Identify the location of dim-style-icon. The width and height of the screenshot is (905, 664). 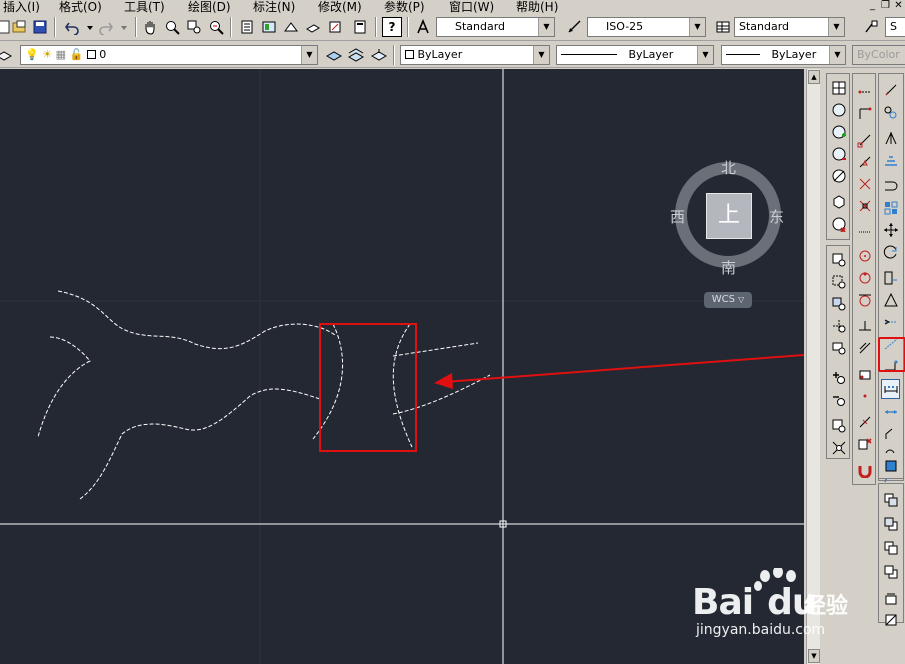
(575, 27).